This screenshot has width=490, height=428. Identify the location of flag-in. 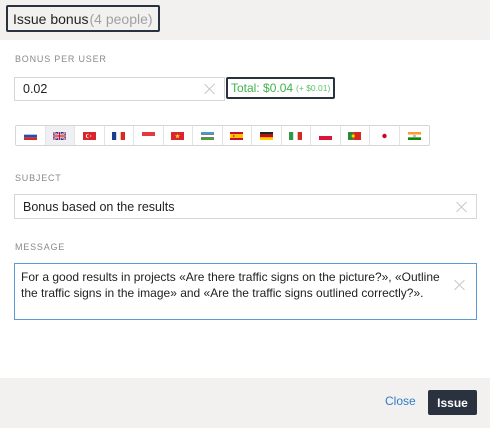
(415, 135).